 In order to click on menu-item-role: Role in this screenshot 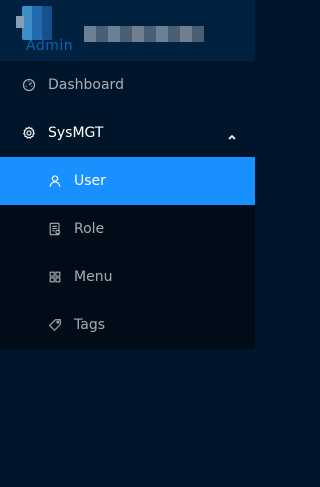, I will do `click(127, 229)`.